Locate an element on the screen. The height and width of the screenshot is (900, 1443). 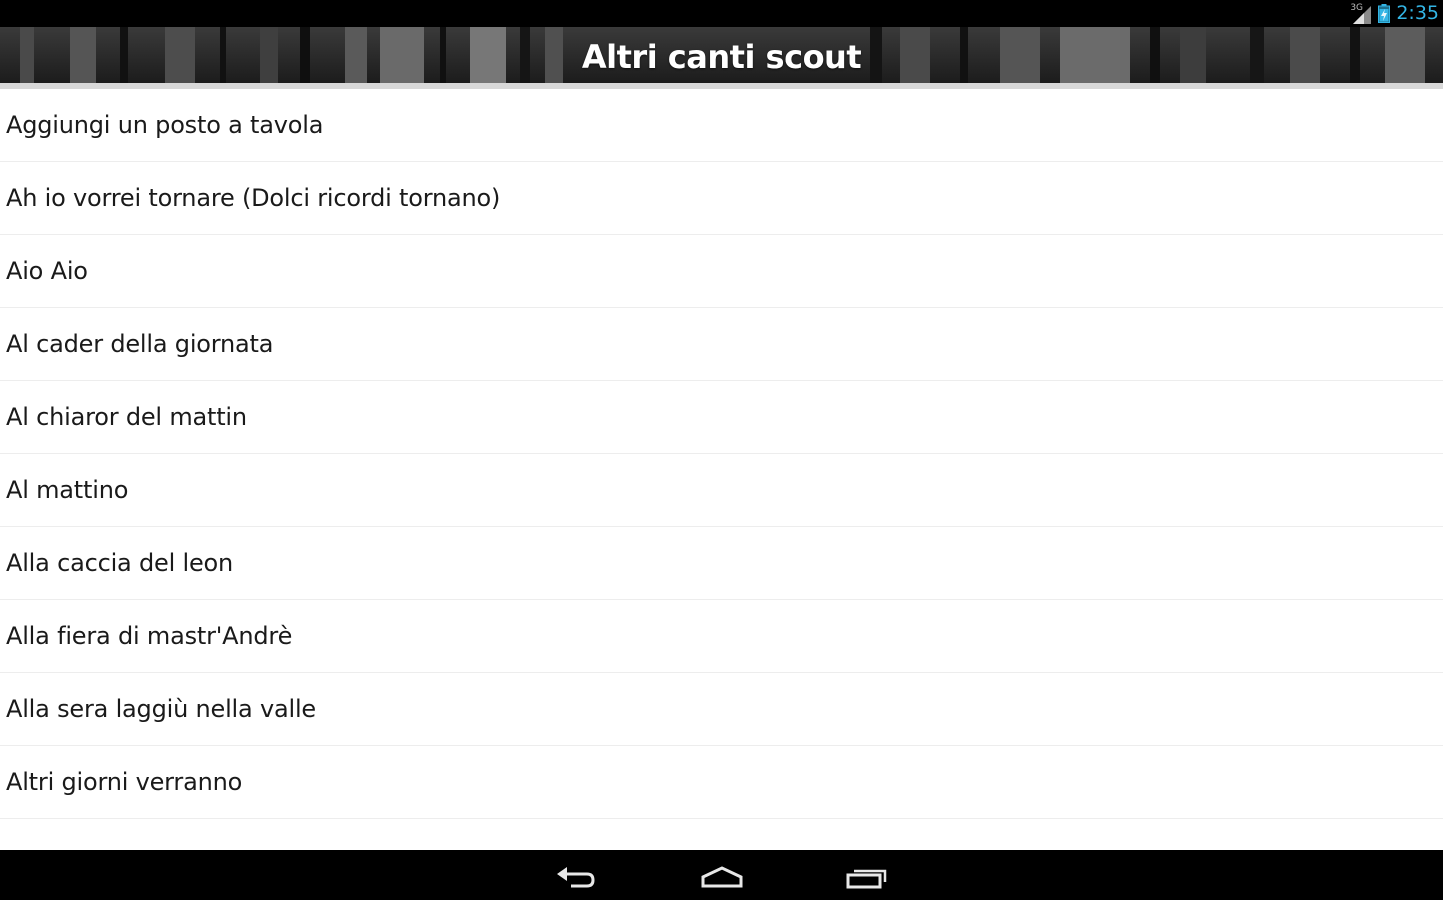
list-item: Al chiaror del mattin is located at coordinates (721, 417).